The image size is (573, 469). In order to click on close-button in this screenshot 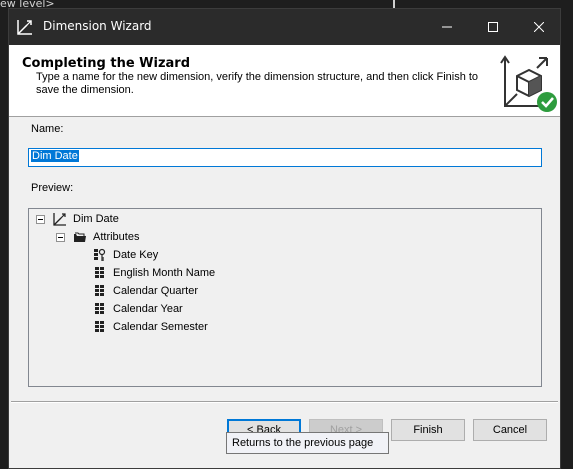, I will do `click(539, 27)`.